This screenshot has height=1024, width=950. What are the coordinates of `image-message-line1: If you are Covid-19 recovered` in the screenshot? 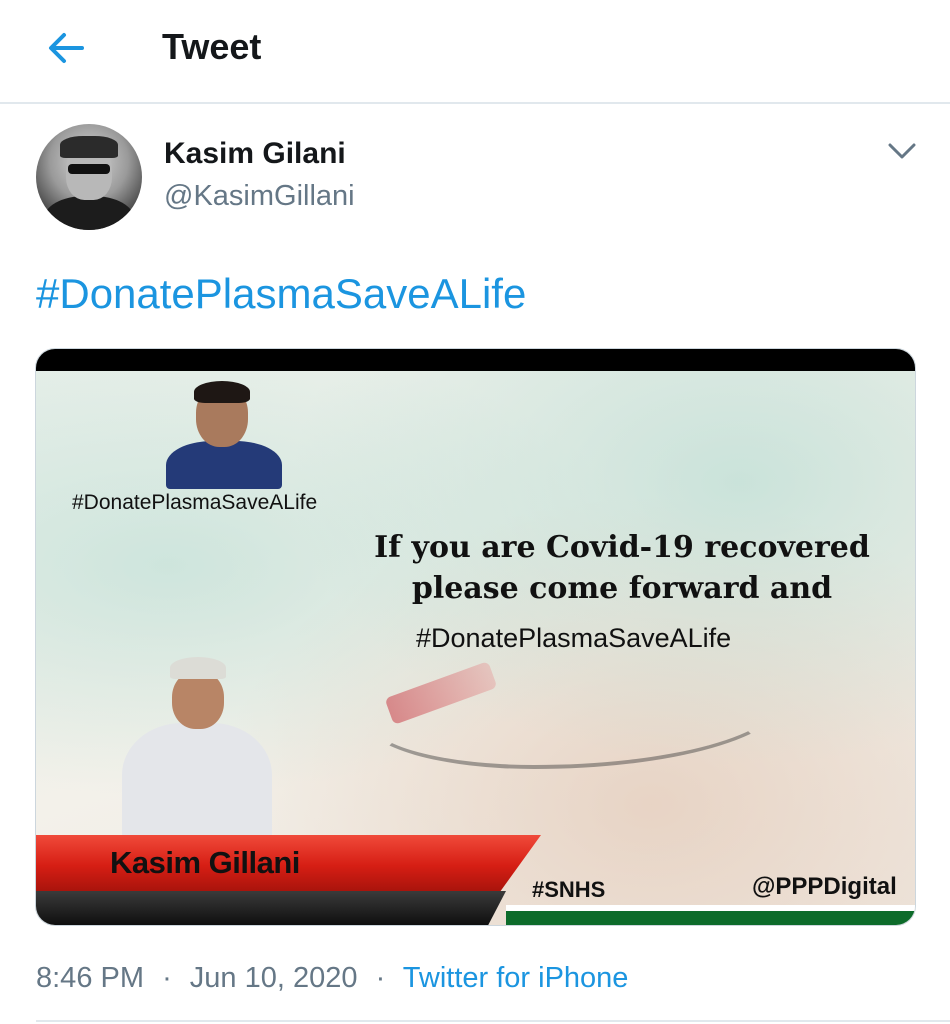 It's located at (622, 547).